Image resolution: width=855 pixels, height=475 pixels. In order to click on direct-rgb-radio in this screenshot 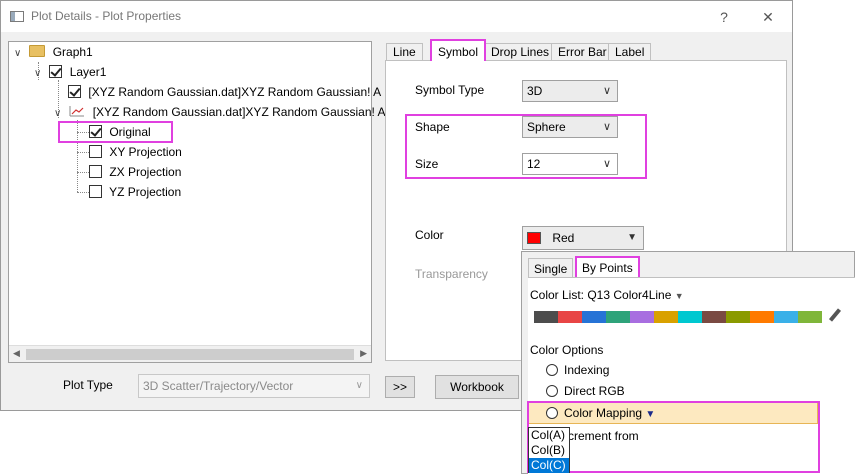, I will do `click(552, 391)`.